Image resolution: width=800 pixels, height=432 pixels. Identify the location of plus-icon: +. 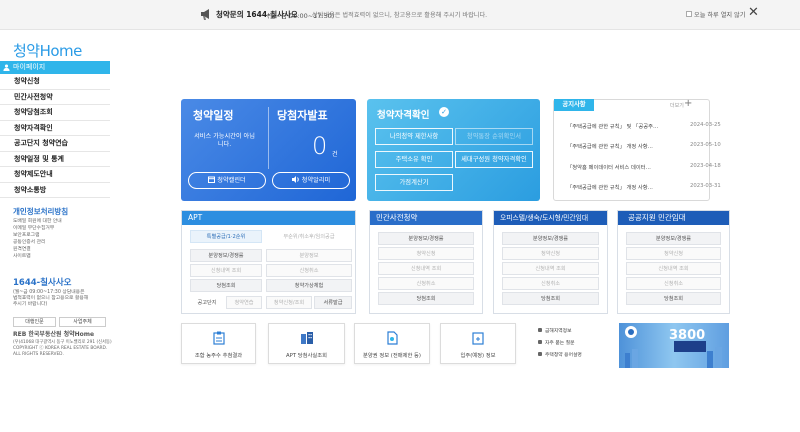
(688, 103).